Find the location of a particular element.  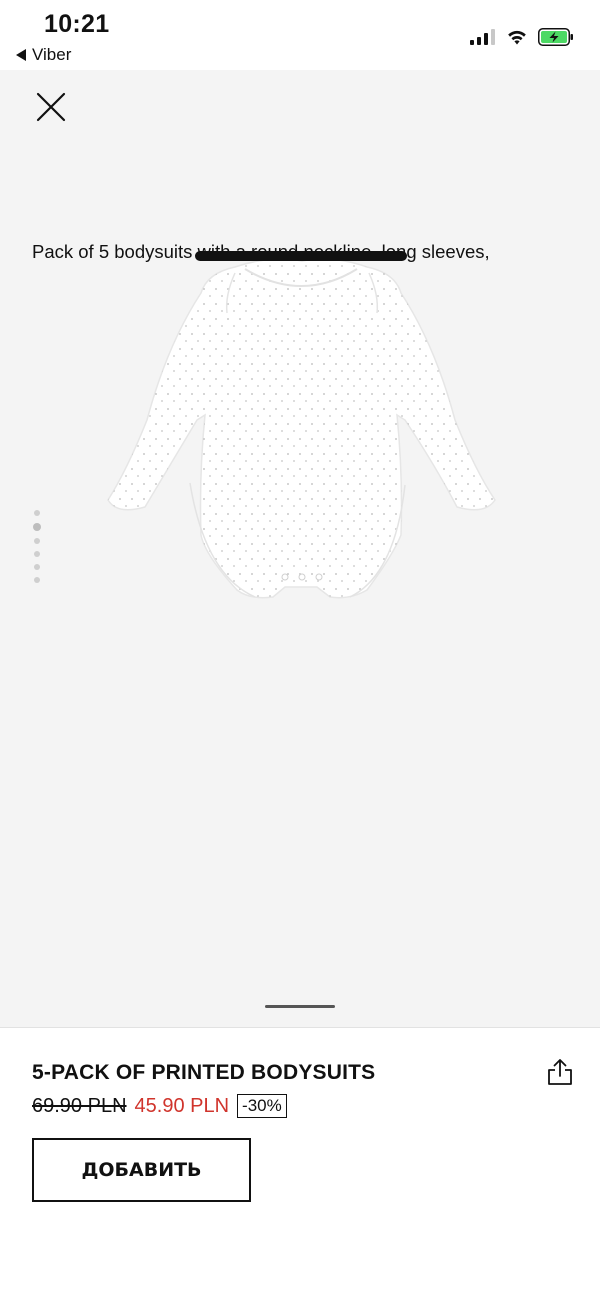

gallery-pagination is located at coordinates (37, 546).